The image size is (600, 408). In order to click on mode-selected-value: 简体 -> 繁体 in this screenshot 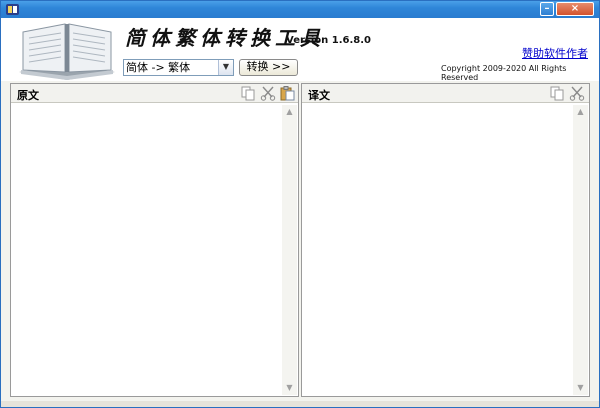, I will do `click(158, 67)`.